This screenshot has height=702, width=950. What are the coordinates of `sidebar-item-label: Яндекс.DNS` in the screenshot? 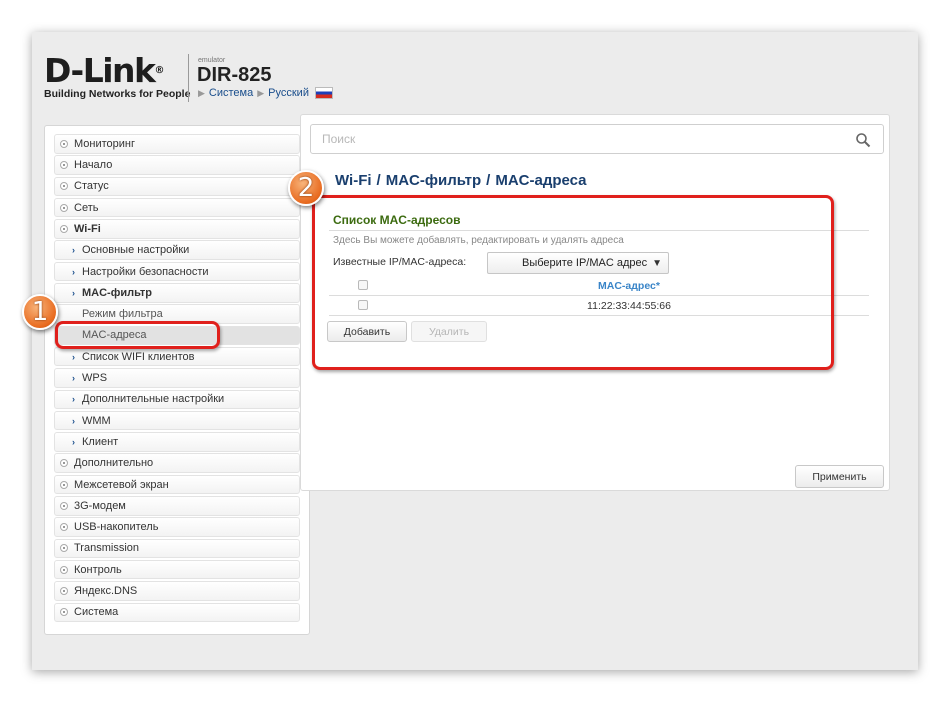 It's located at (106, 590).